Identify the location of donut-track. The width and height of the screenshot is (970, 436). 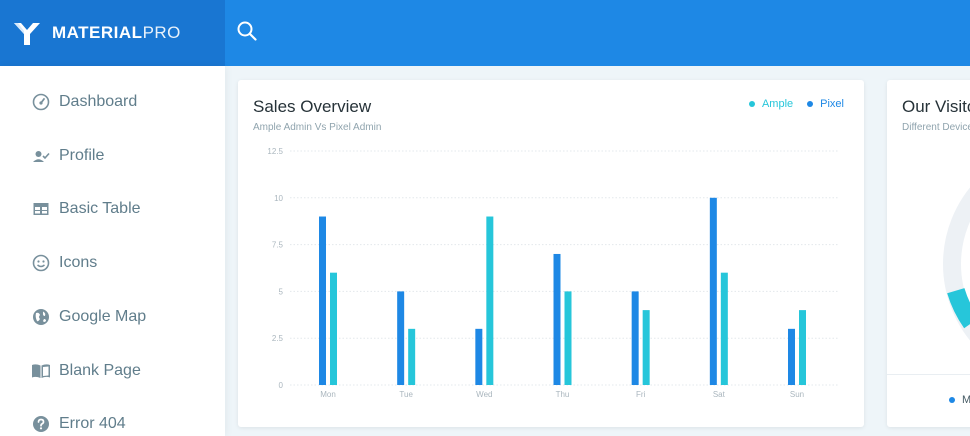
(956, 264).